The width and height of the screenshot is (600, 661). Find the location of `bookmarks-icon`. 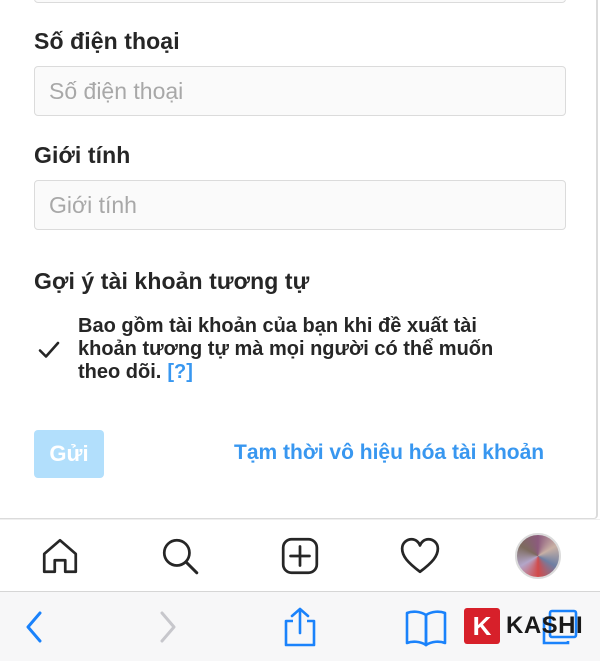

bookmarks-icon is located at coordinates (426, 628).